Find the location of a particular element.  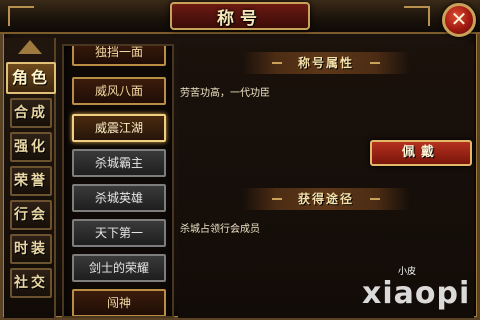

title-item: 威风八面 is located at coordinates (119, 91).